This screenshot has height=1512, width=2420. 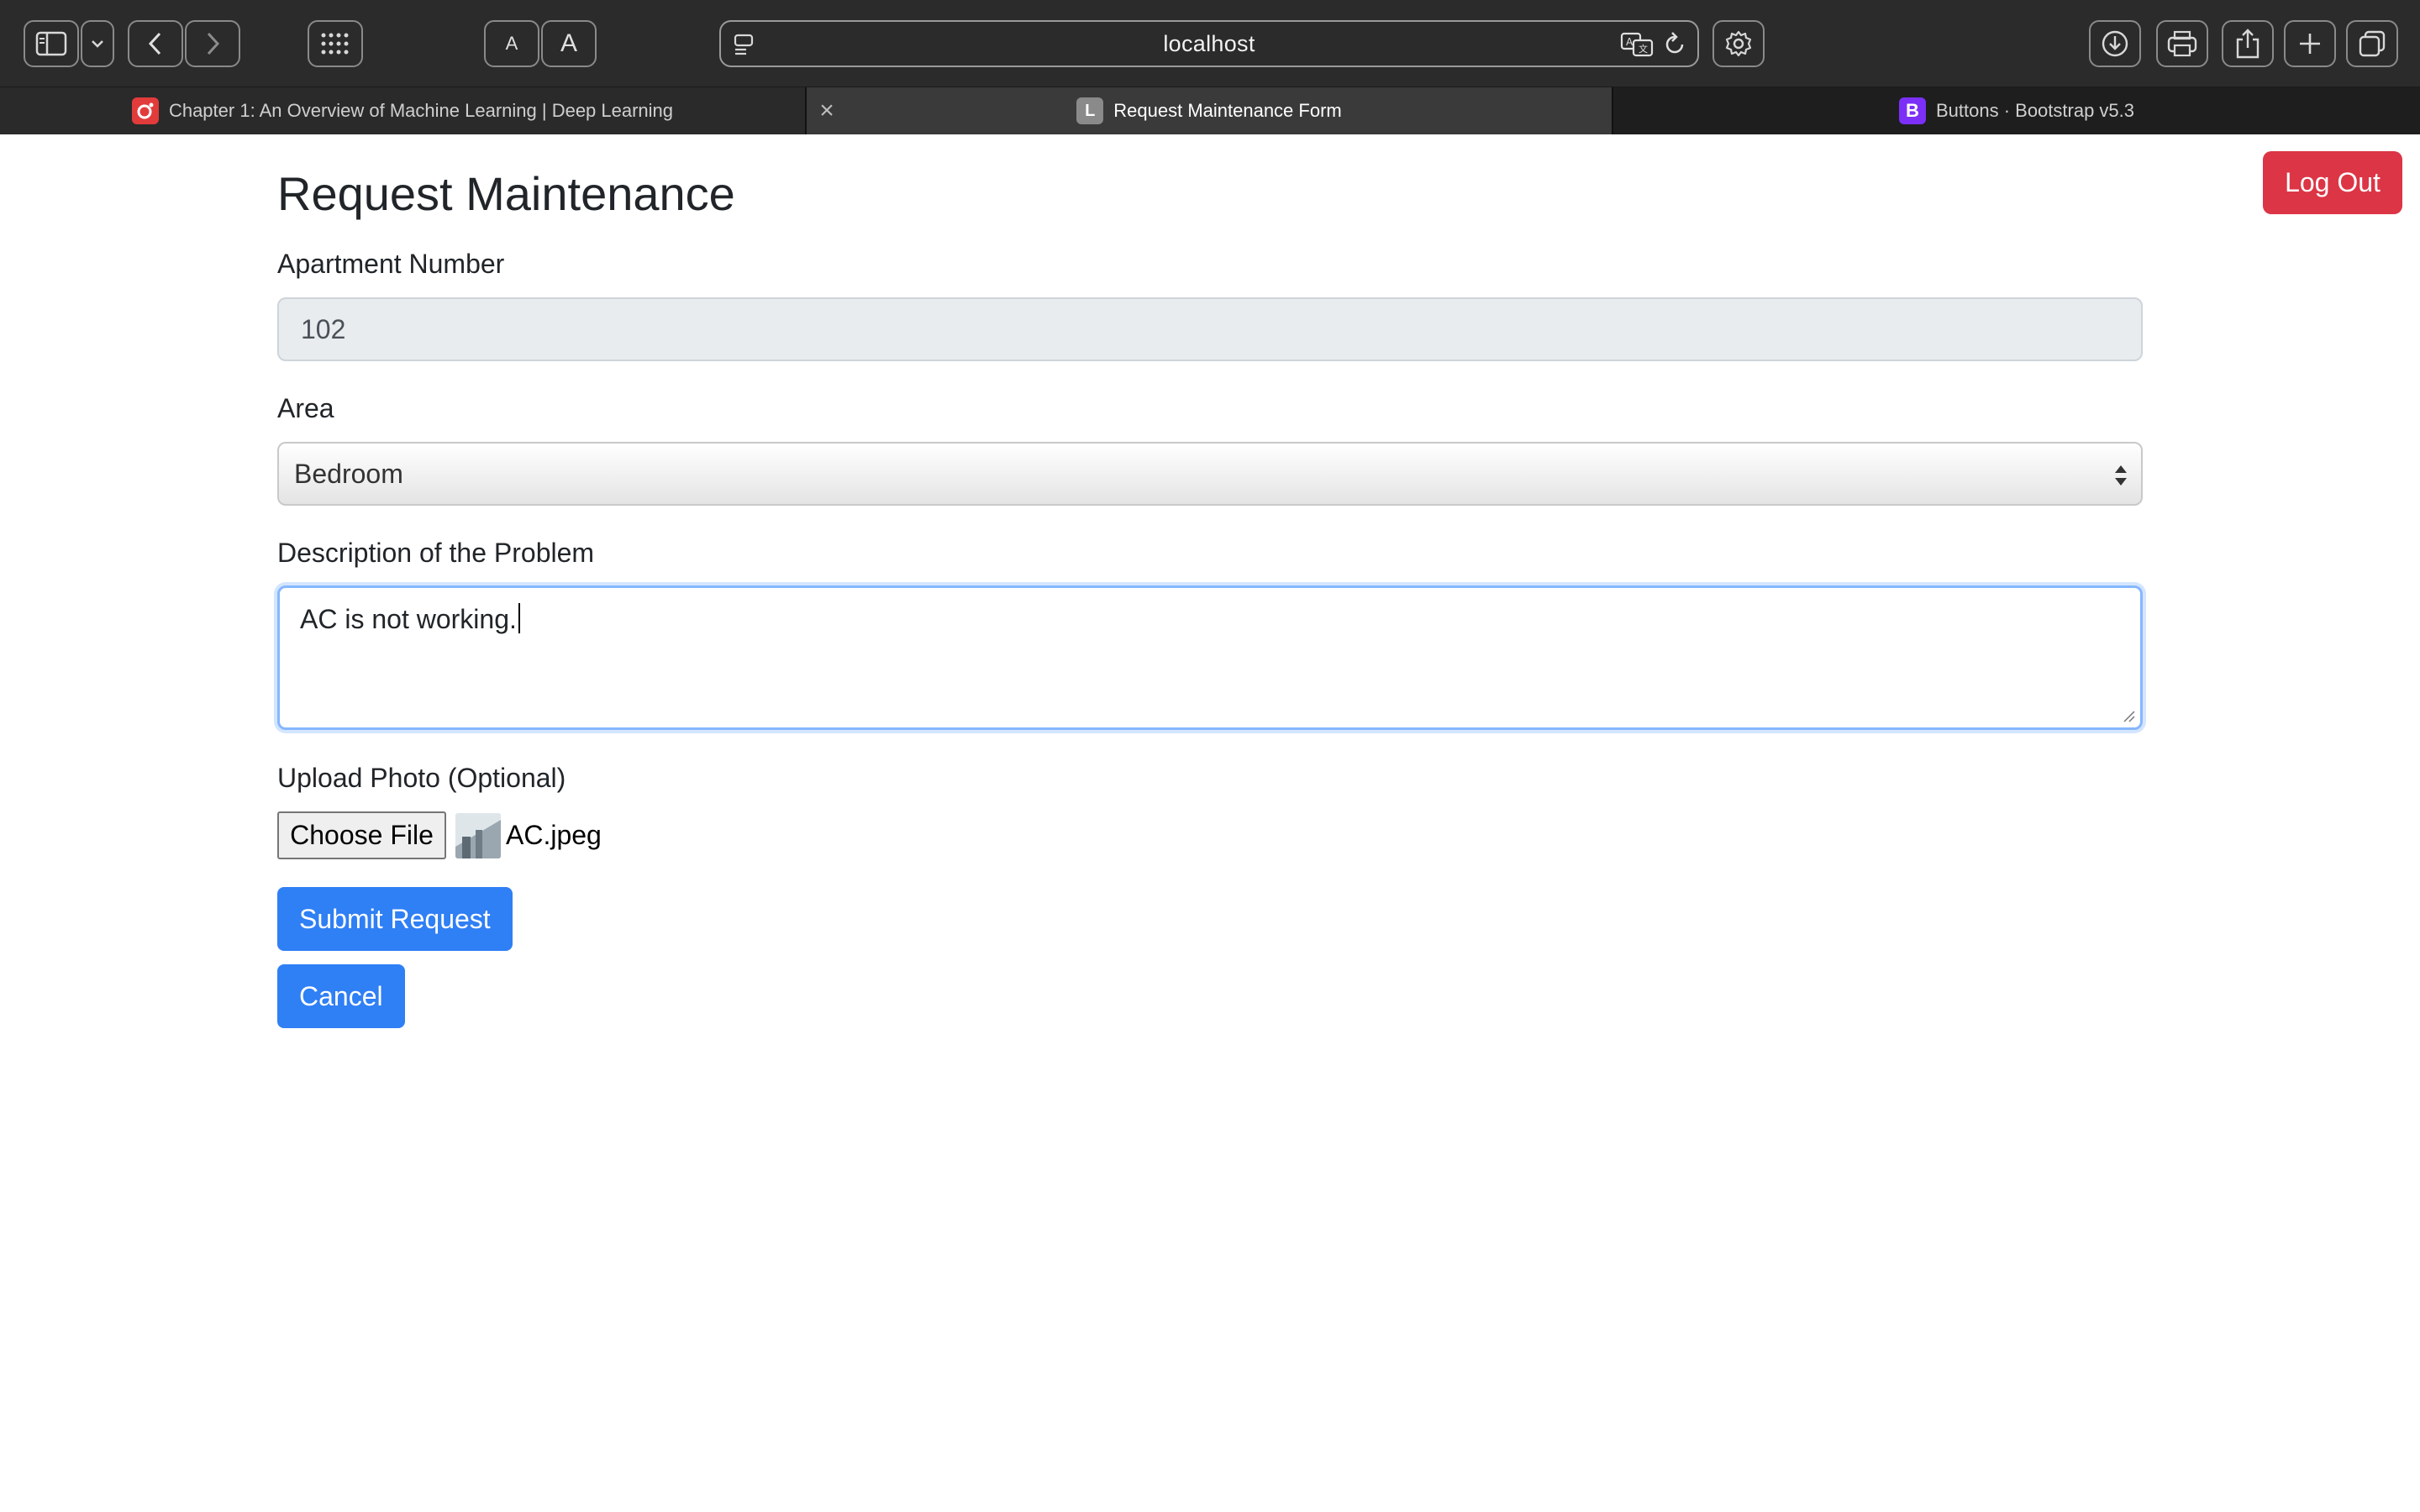 I want to click on page-menu-icon, so click(x=744, y=44).